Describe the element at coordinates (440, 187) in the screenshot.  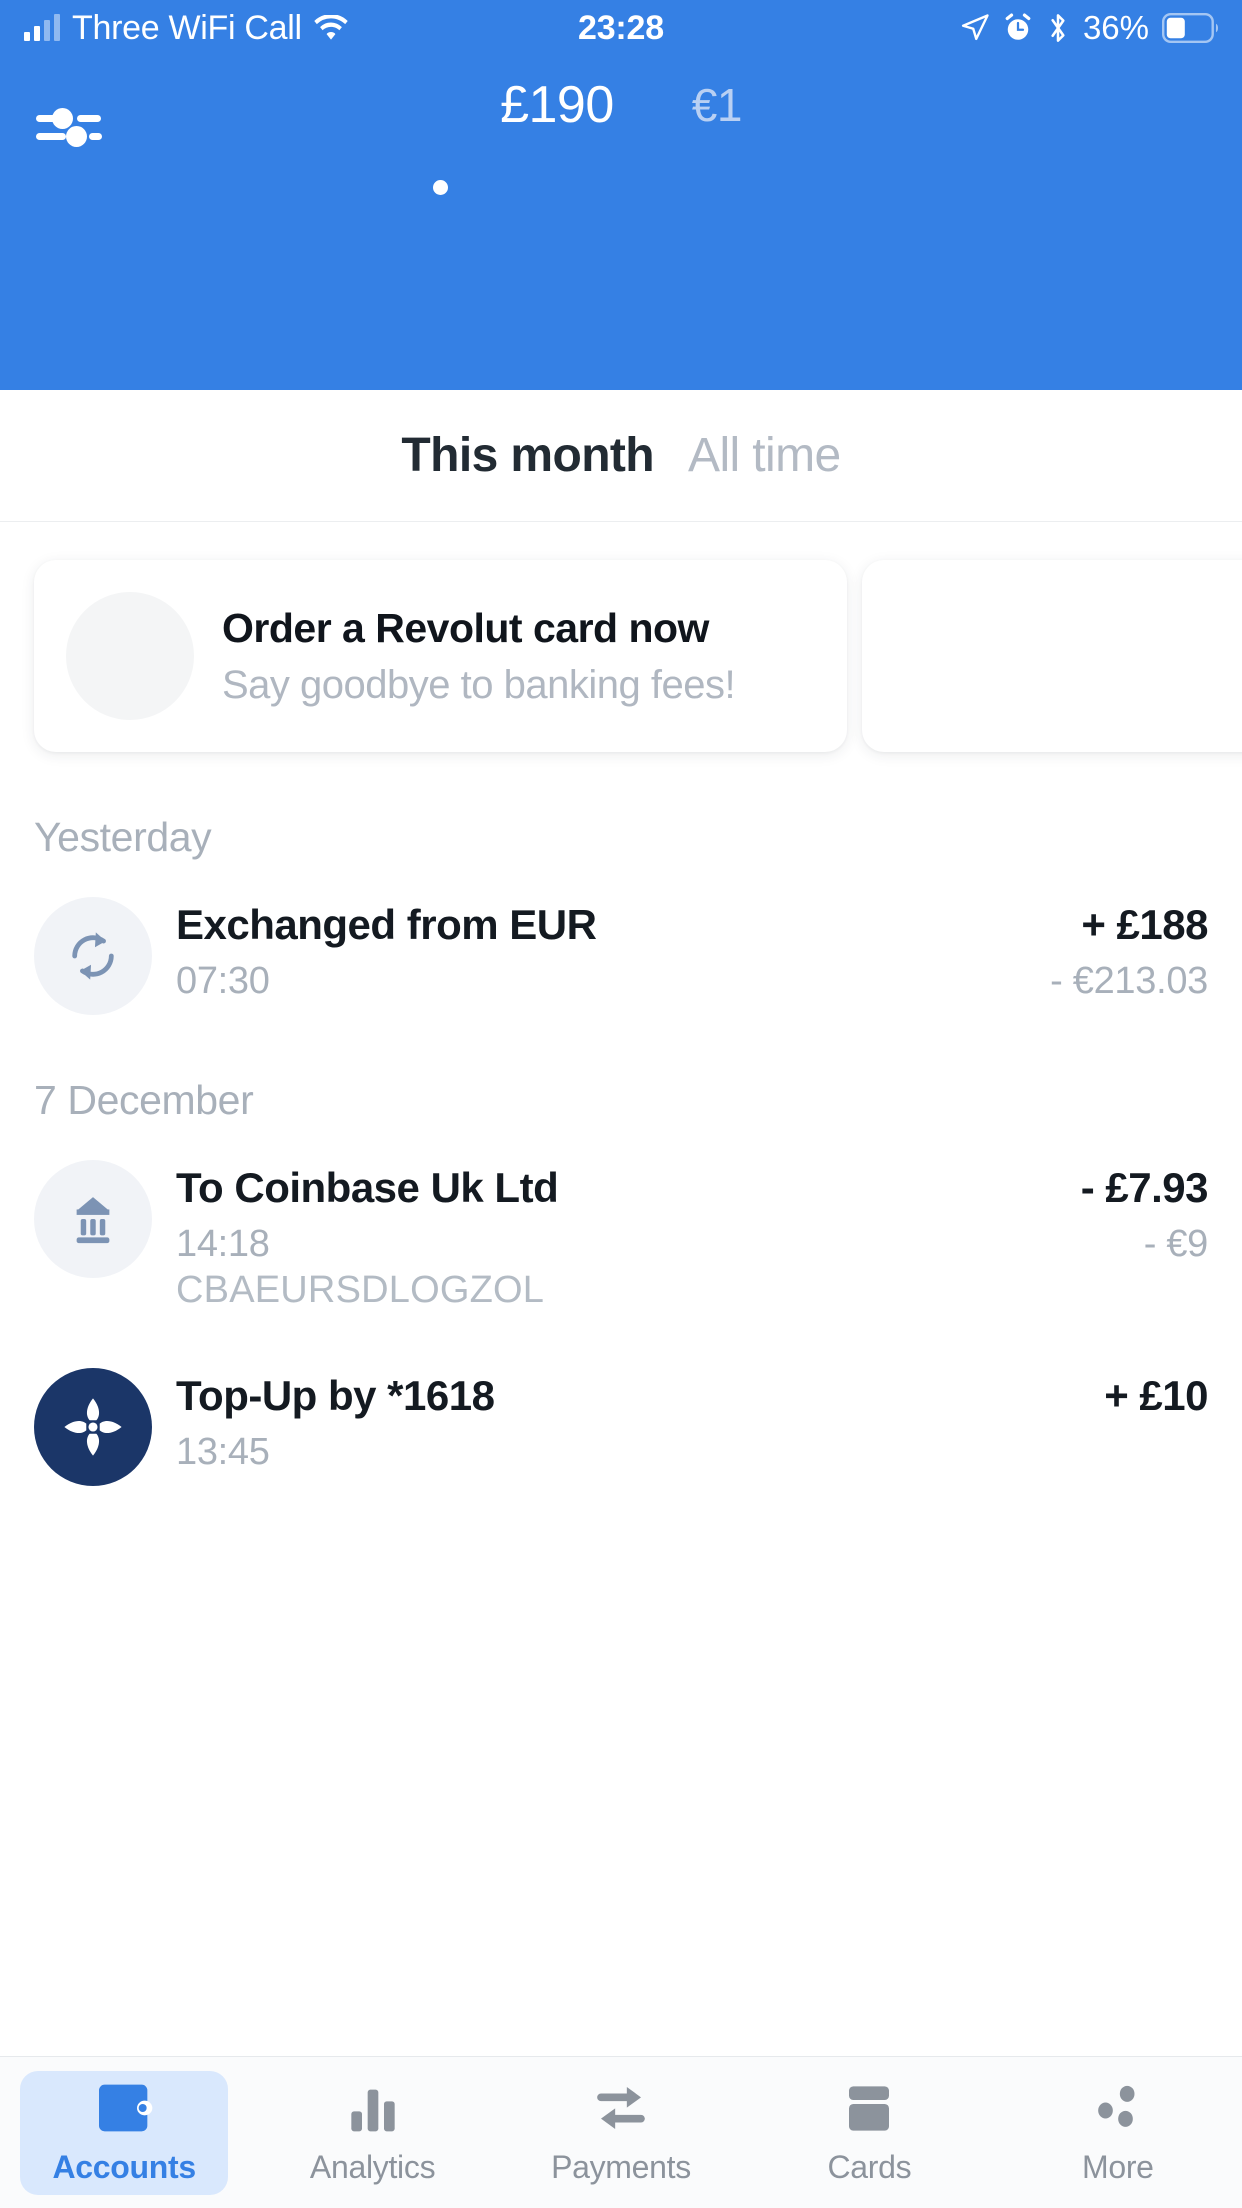
I see `page-indicator-dot` at that location.